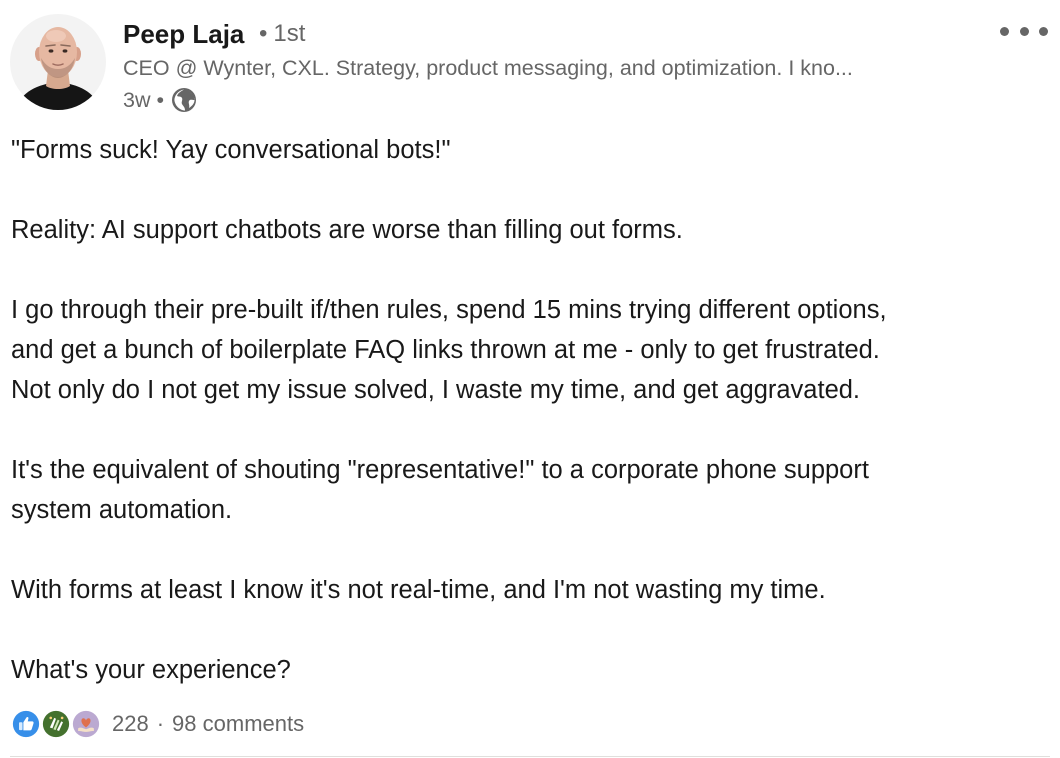 This screenshot has height=758, width=1060. I want to click on post-time: 3w, so click(136, 100).